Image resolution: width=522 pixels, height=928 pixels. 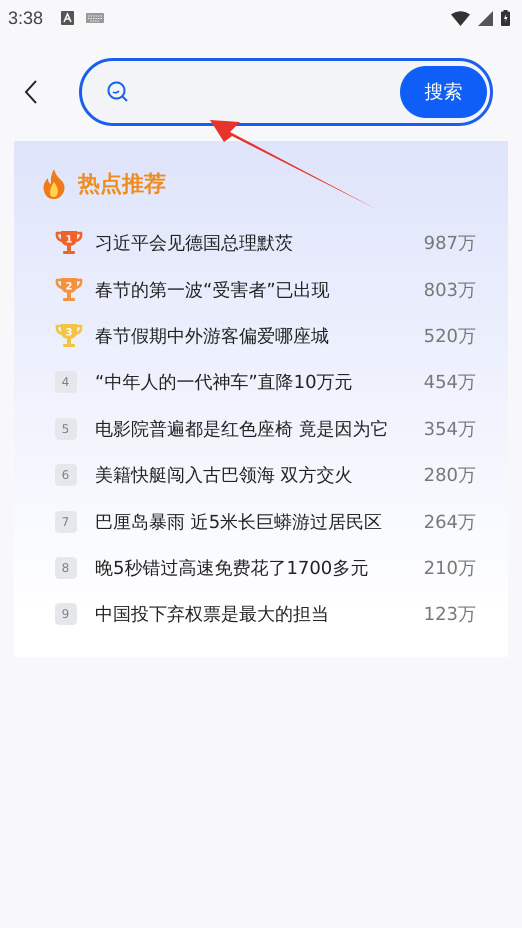 What do you see at coordinates (449, 290) in the screenshot?
I see `view-count: 803万` at bounding box center [449, 290].